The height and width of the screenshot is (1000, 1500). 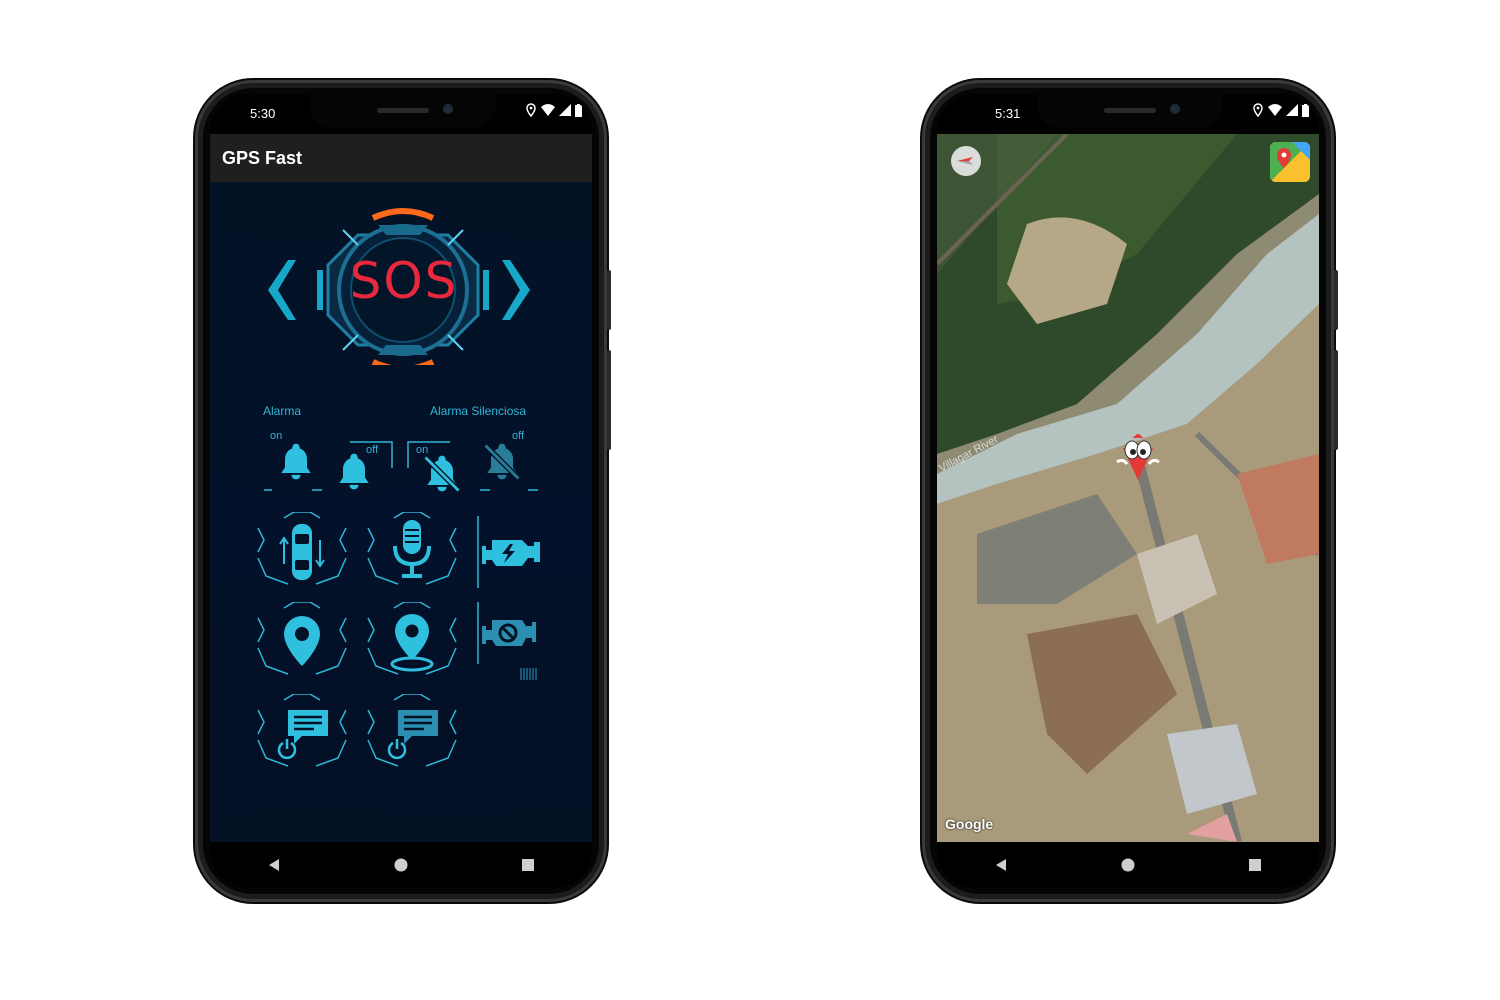 I want to click on silent-alarm-off-button: off, so click(x=509, y=461).